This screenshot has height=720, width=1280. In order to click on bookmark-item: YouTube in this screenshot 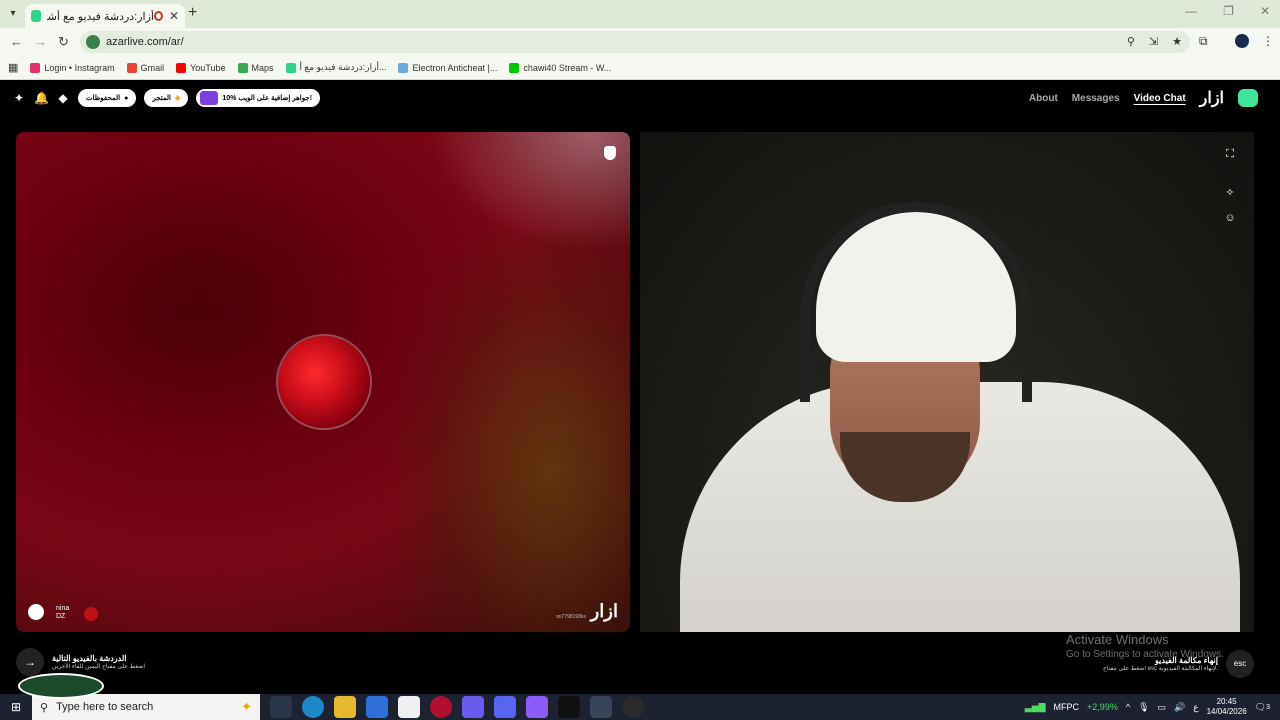, I will do `click(201, 67)`.